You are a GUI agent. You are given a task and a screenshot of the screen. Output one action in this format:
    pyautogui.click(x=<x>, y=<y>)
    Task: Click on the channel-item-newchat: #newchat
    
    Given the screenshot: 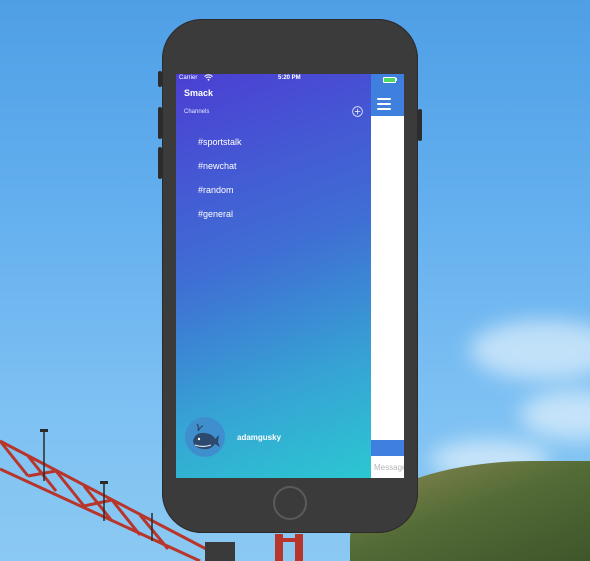 What is the action you would take?
    pyautogui.click(x=220, y=172)
    